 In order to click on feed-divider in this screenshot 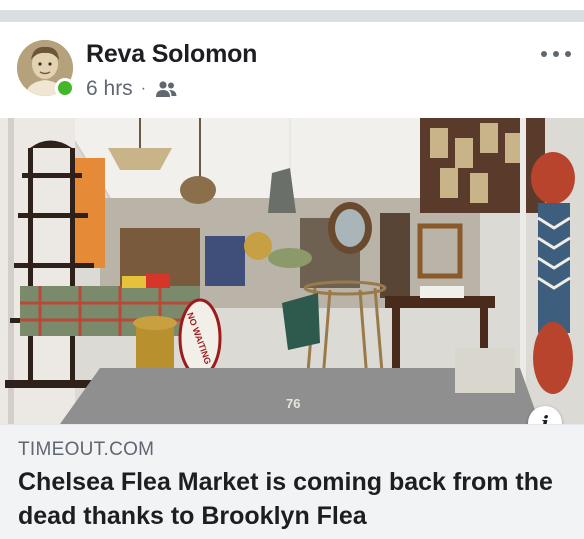, I will do `click(292, 16)`.